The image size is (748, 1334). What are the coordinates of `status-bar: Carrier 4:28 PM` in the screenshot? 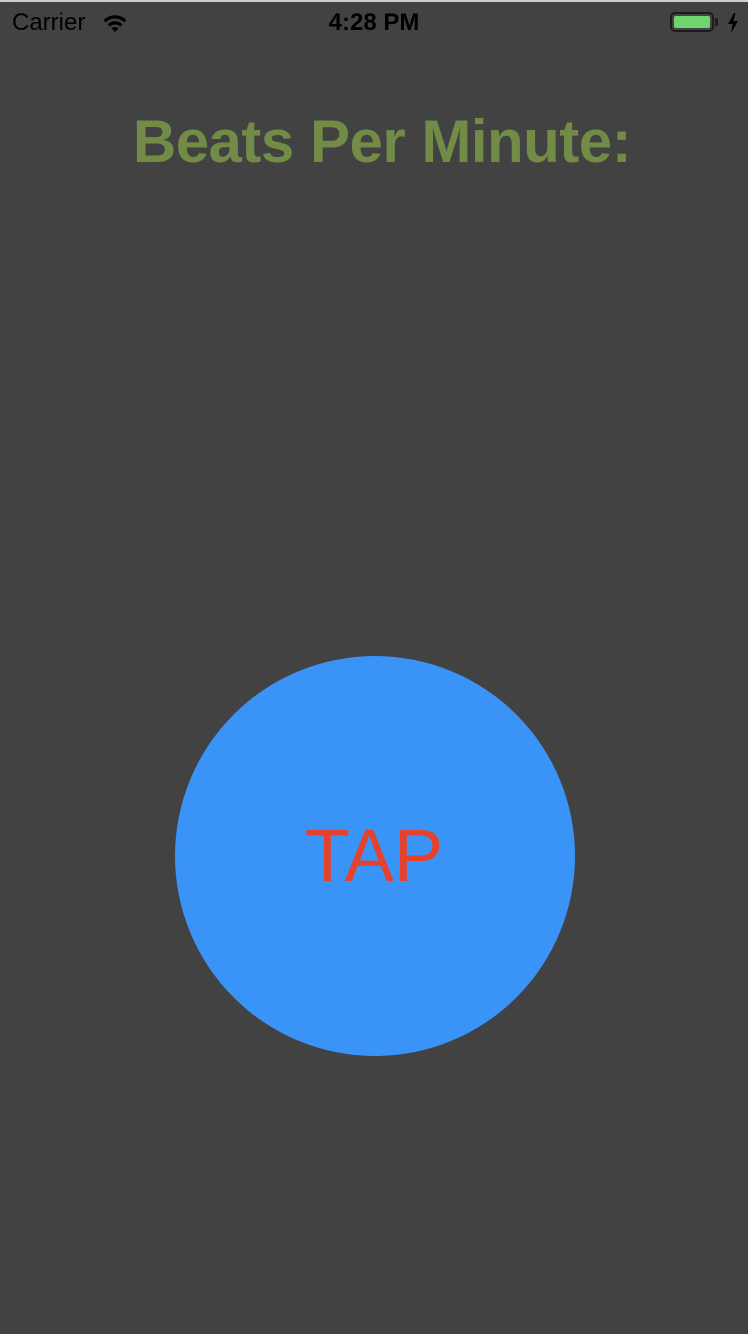 It's located at (374, 22).